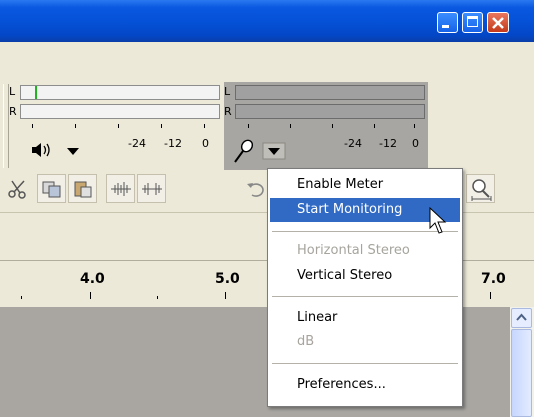 This screenshot has width=534, height=417. Describe the element at coordinates (120, 92) in the screenshot. I see `playback-meter-left-bar` at that location.